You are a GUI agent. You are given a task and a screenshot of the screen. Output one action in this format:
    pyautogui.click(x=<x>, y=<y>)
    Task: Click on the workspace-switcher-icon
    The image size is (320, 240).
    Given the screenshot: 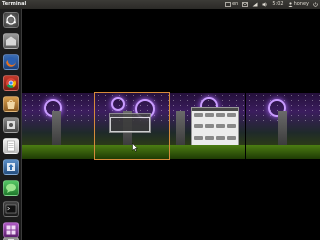 What is the action you would take?
    pyautogui.click(x=11, y=230)
    